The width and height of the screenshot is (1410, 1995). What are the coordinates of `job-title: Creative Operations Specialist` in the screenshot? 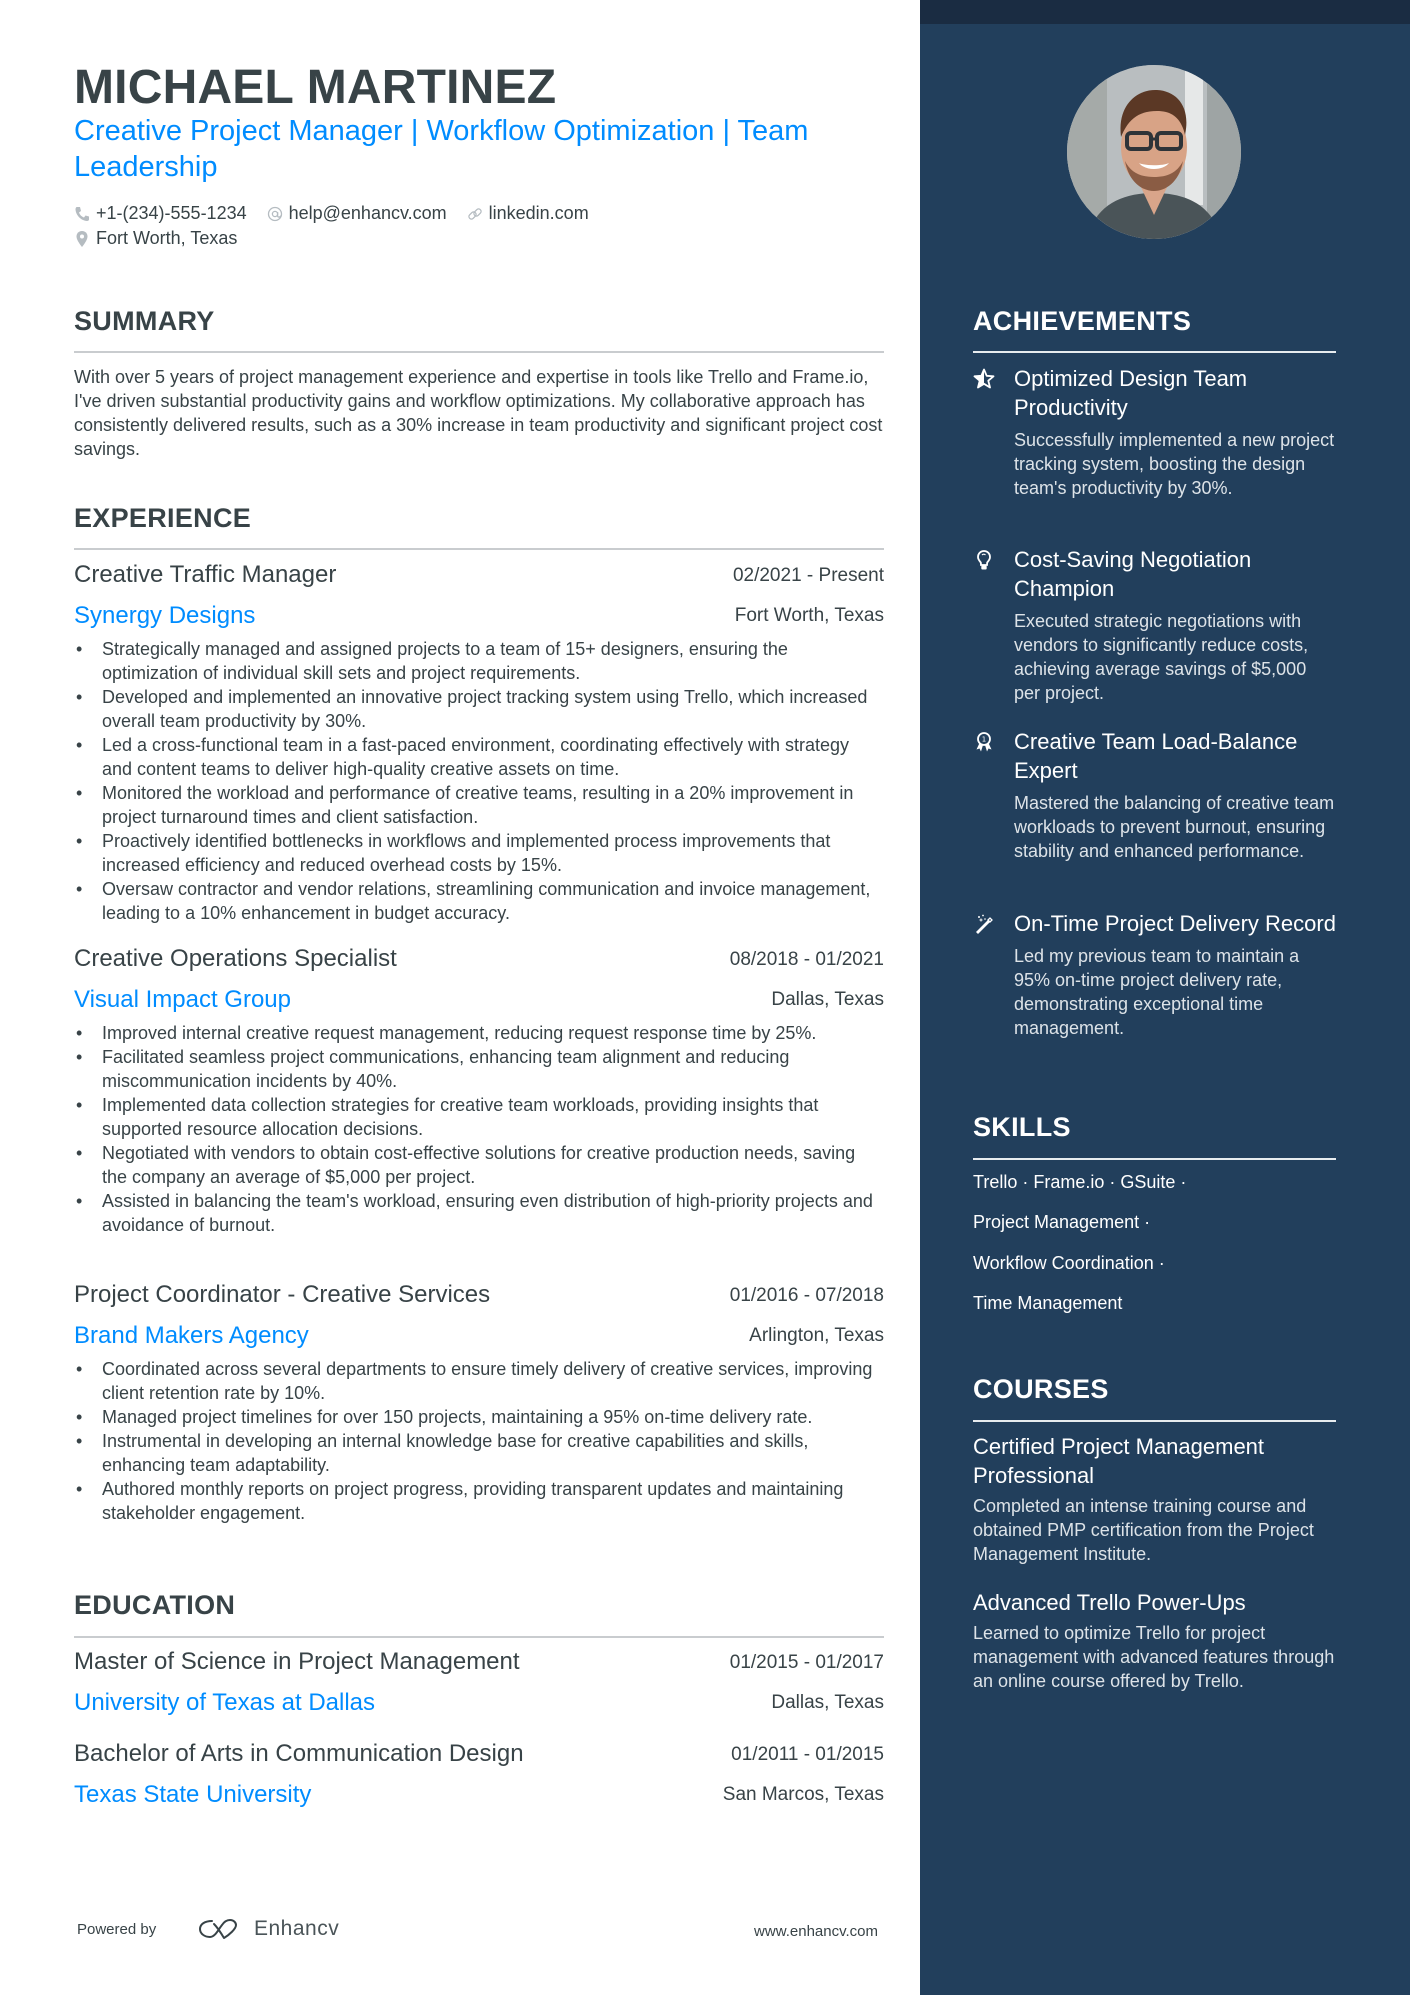 It's located at (235, 958).